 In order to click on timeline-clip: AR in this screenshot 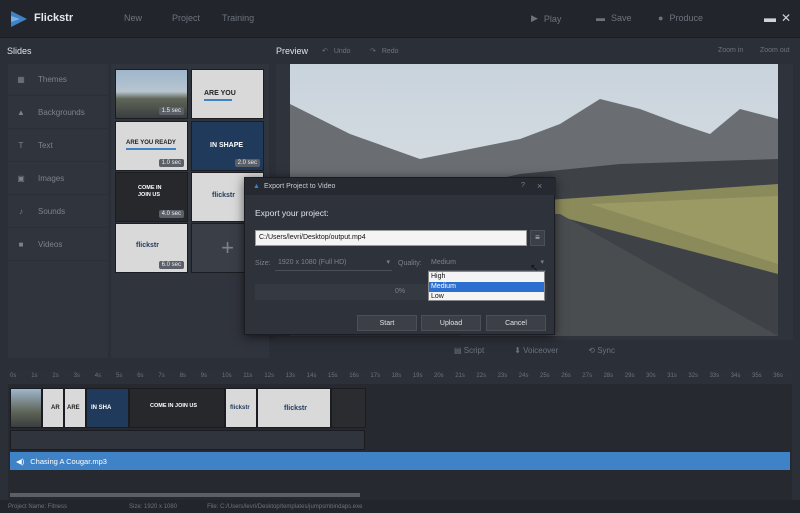, I will do `click(53, 408)`.